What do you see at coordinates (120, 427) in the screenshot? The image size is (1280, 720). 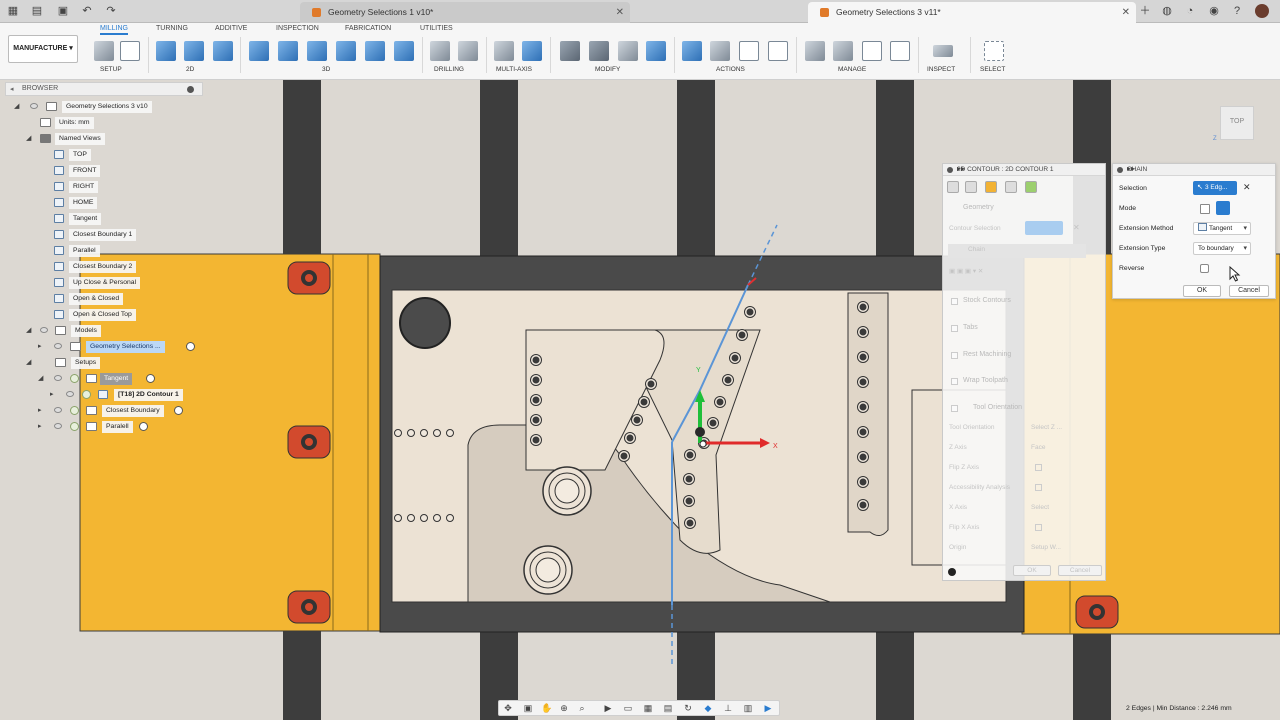 I see `setup-paralell: ▸ Paralell` at bounding box center [120, 427].